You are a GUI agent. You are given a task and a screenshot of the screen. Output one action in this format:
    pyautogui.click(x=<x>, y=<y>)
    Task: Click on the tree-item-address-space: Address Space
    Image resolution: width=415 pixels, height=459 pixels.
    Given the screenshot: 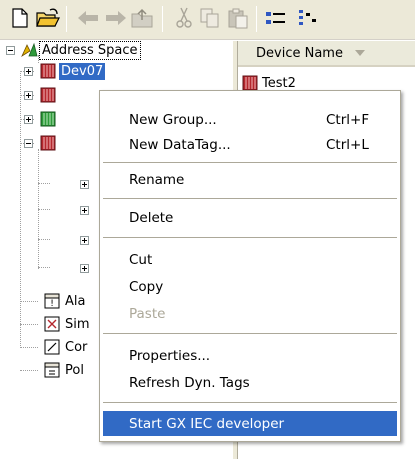 What is the action you would take?
    pyautogui.click(x=73, y=50)
    